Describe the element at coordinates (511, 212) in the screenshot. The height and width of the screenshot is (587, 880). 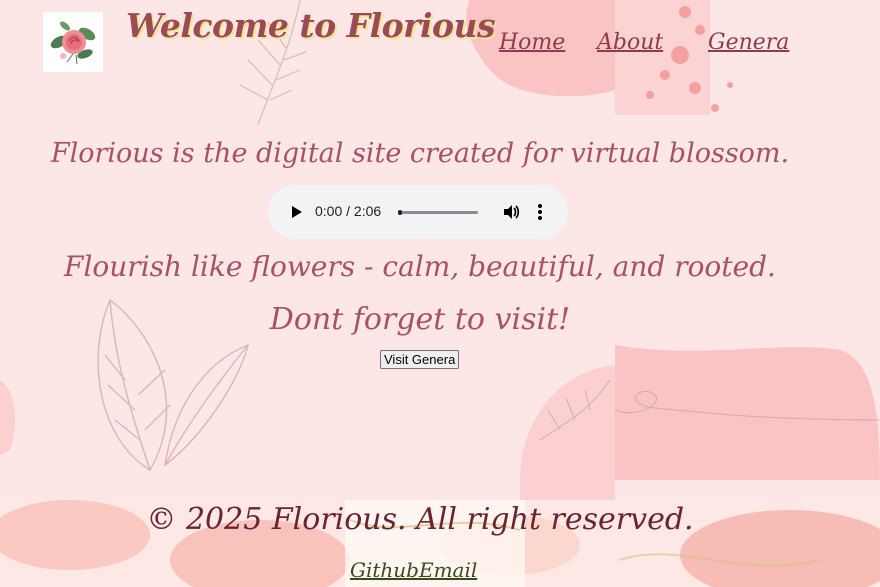
I see `volume-icon` at that location.